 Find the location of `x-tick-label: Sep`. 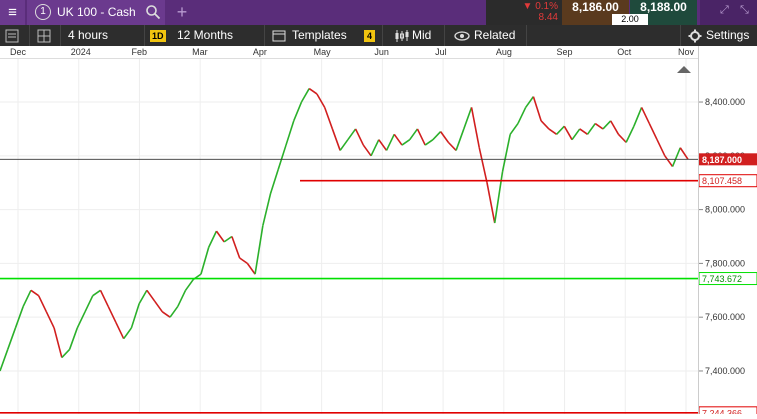

x-tick-label: Sep is located at coordinates (564, 52).